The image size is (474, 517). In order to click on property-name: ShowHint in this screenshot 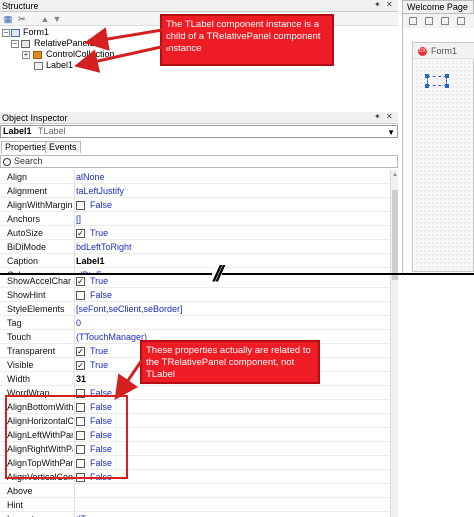, I will do `click(26, 295)`.